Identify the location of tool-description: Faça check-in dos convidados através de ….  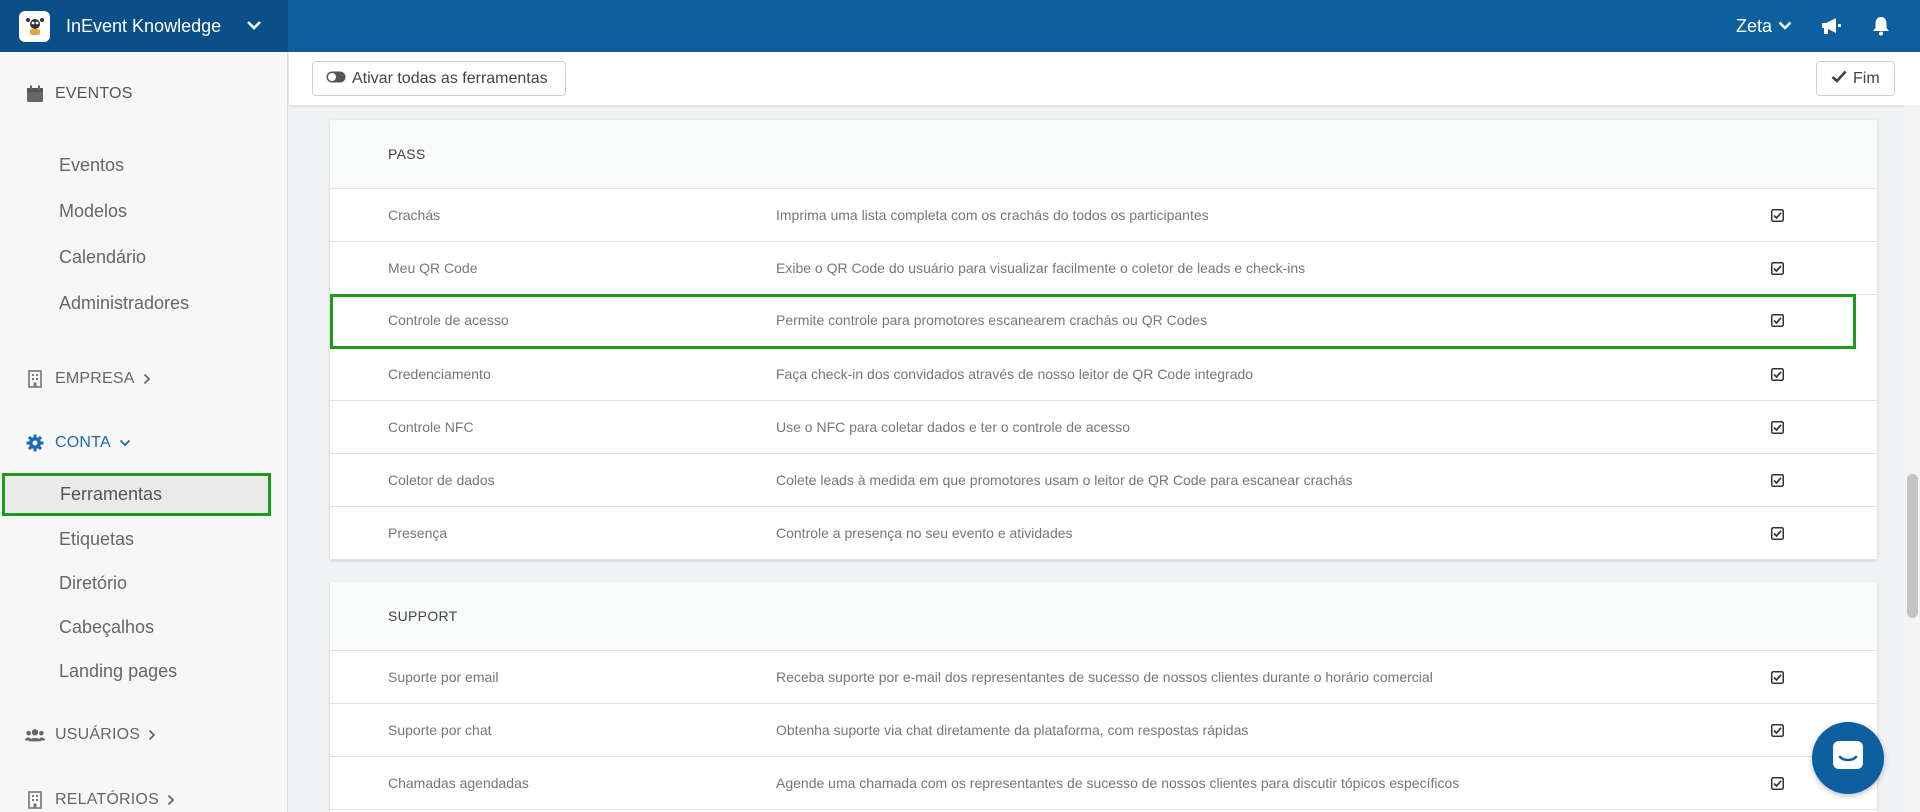
(1015, 374).